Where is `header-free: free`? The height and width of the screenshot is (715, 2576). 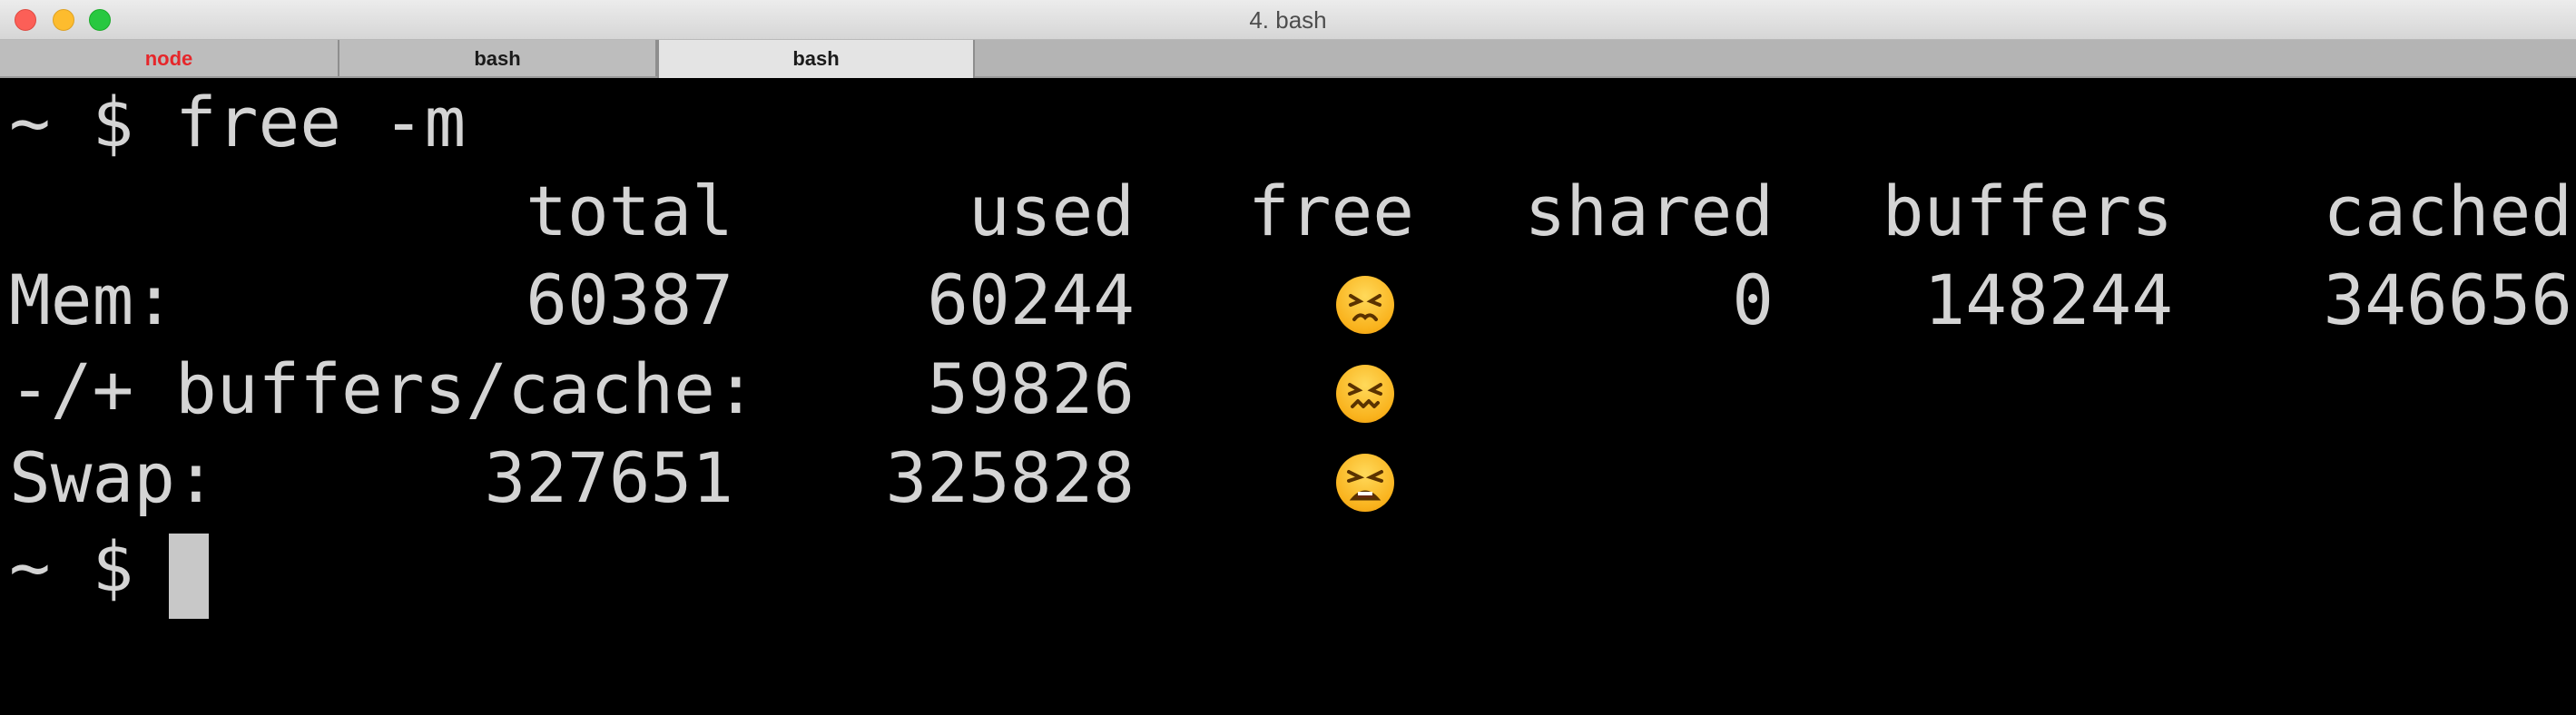
header-free: free is located at coordinates (1330, 211).